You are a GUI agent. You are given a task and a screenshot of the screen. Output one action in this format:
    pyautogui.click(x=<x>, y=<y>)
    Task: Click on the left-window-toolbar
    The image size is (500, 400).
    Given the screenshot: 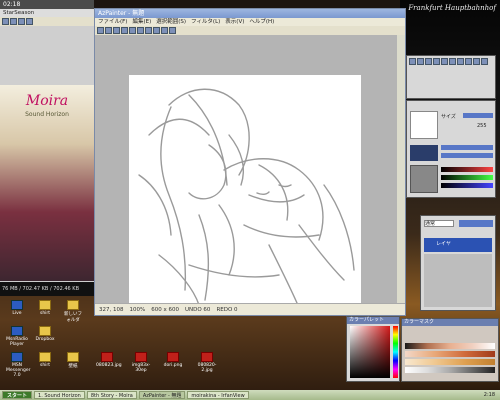 What is the action you would take?
    pyautogui.click(x=47, y=21)
    